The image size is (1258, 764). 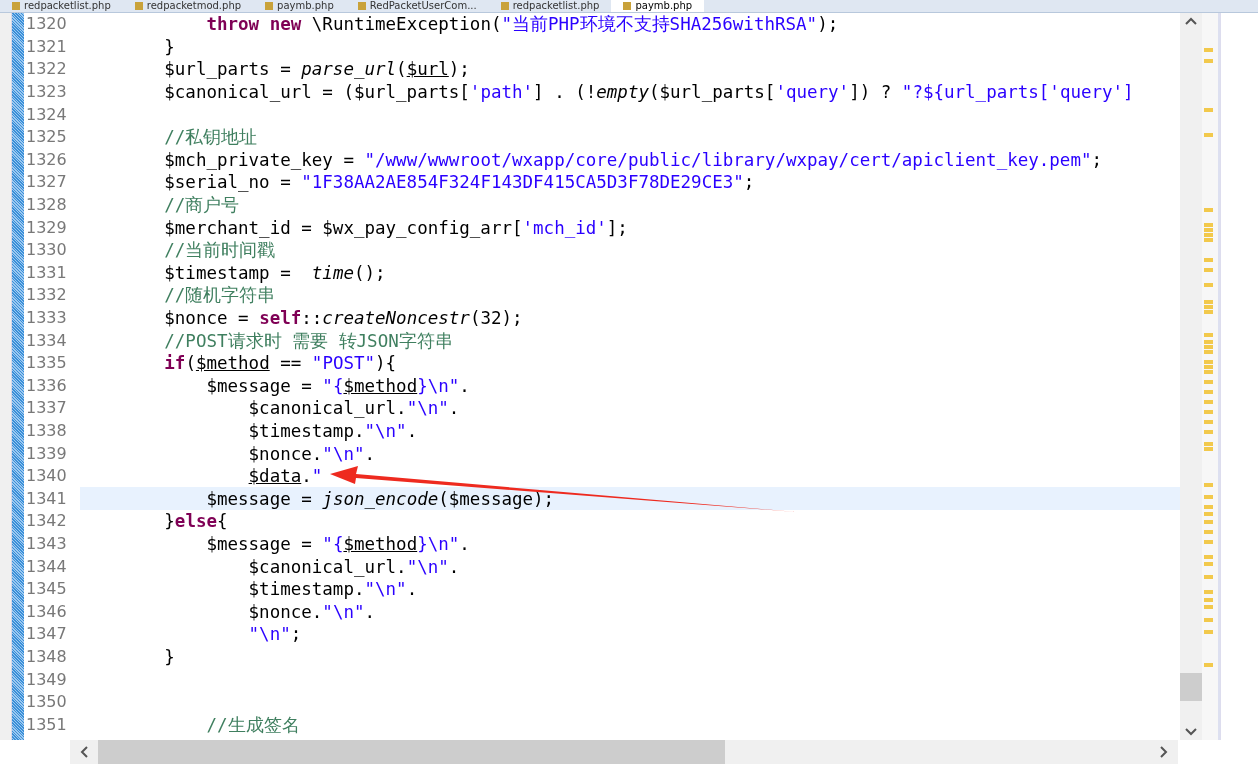 I want to click on line-number: 1349, so click(x=46, y=679).